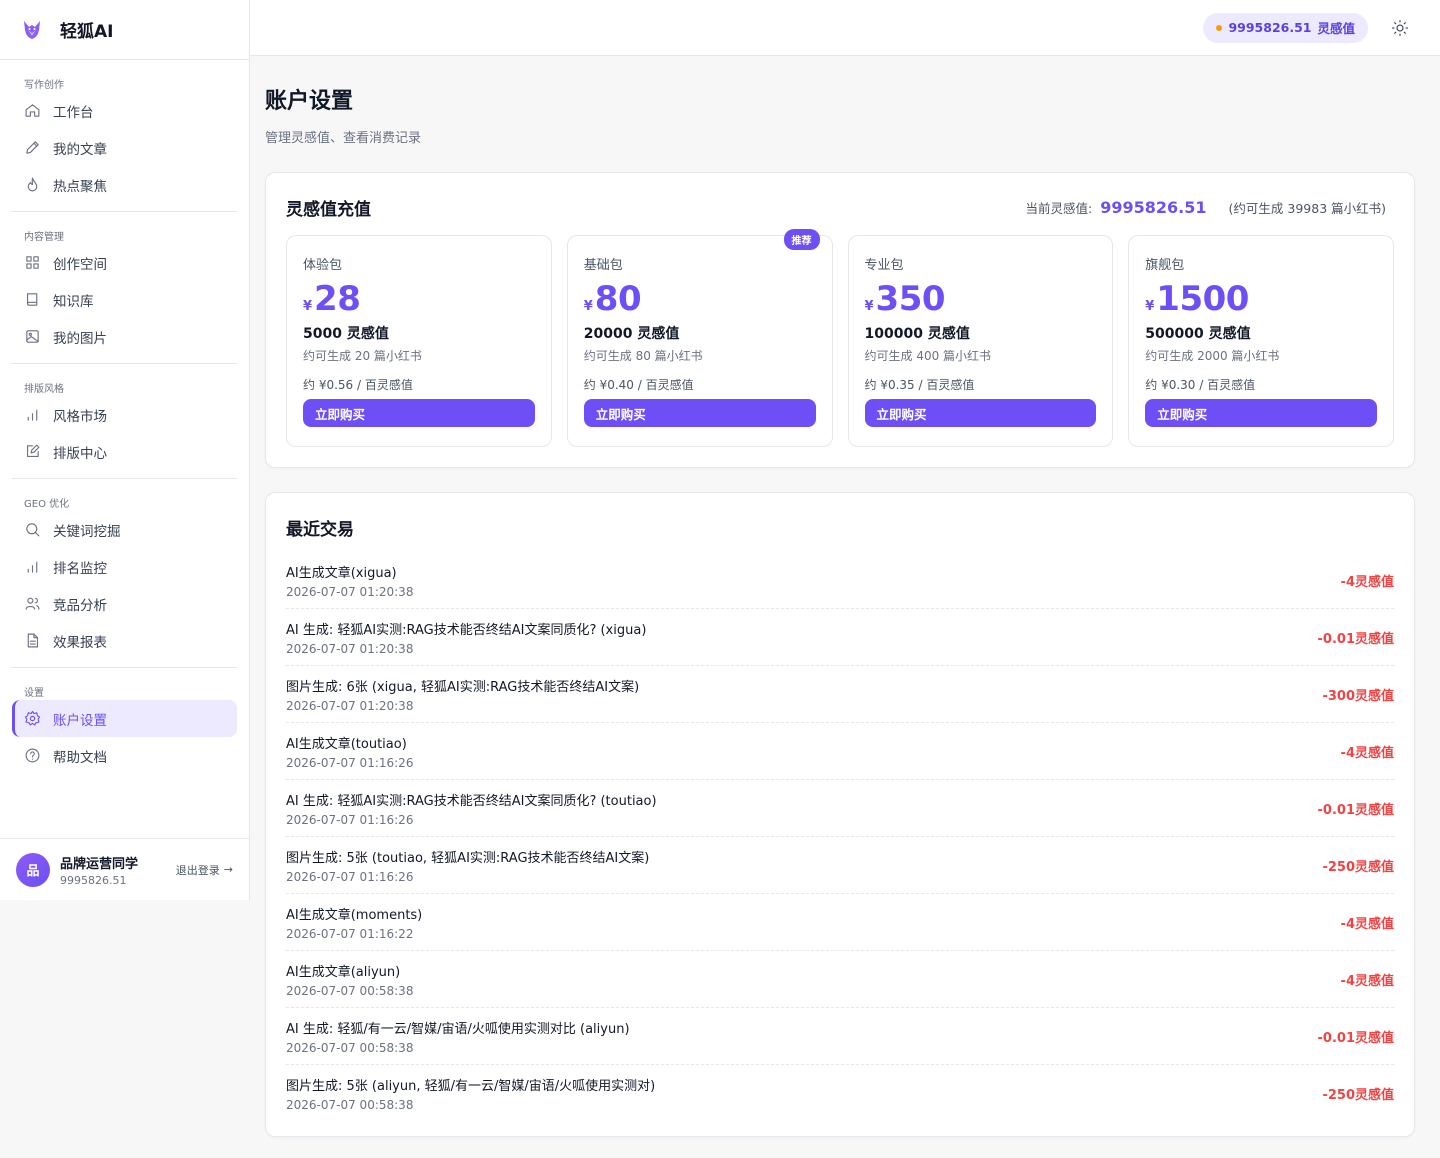 Image resolution: width=1440 pixels, height=1158 pixels. I want to click on transaction-desc: 图片生成: 6张 (xigua, 轻狐AI实测:RAG技术能否终结AI文案), so click(463, 687).